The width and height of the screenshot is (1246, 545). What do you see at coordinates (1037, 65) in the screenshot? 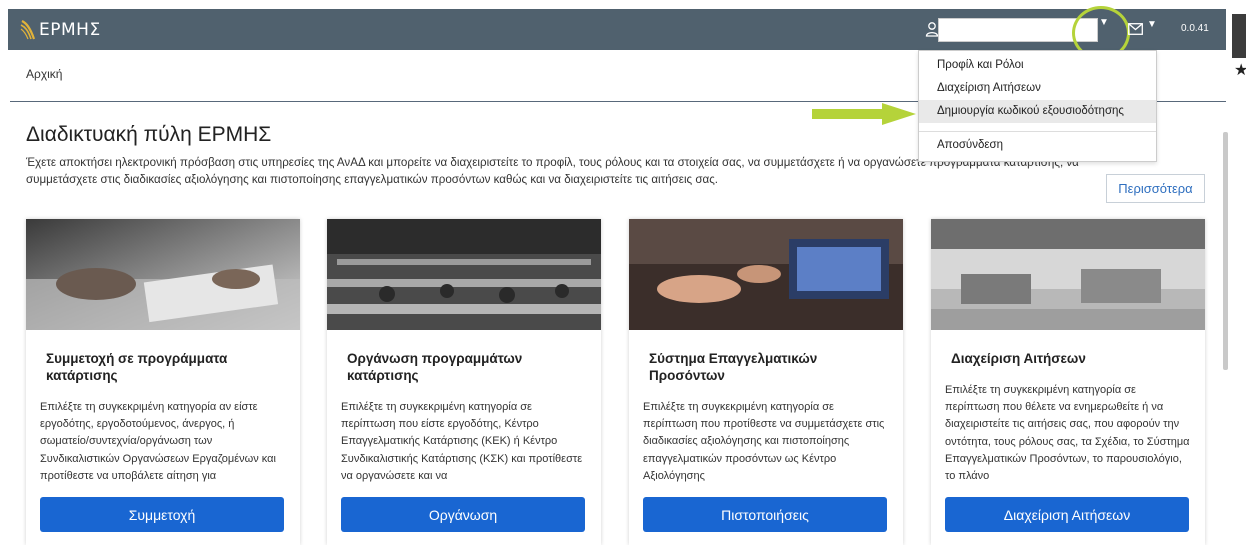
I see `menu-item-profile-roles: Προφίλ και Ρόλοι` at bounding box center [1037, 65].